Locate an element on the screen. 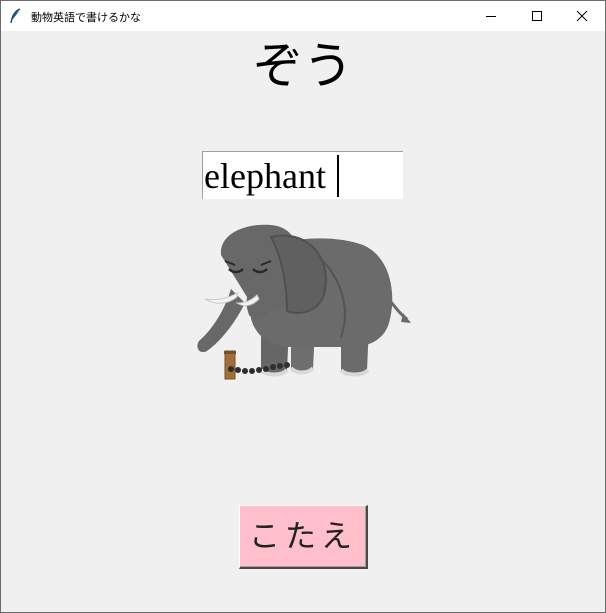 This screenshot has width=606, height=613. text-cursor is located at coordinates (338, 176).